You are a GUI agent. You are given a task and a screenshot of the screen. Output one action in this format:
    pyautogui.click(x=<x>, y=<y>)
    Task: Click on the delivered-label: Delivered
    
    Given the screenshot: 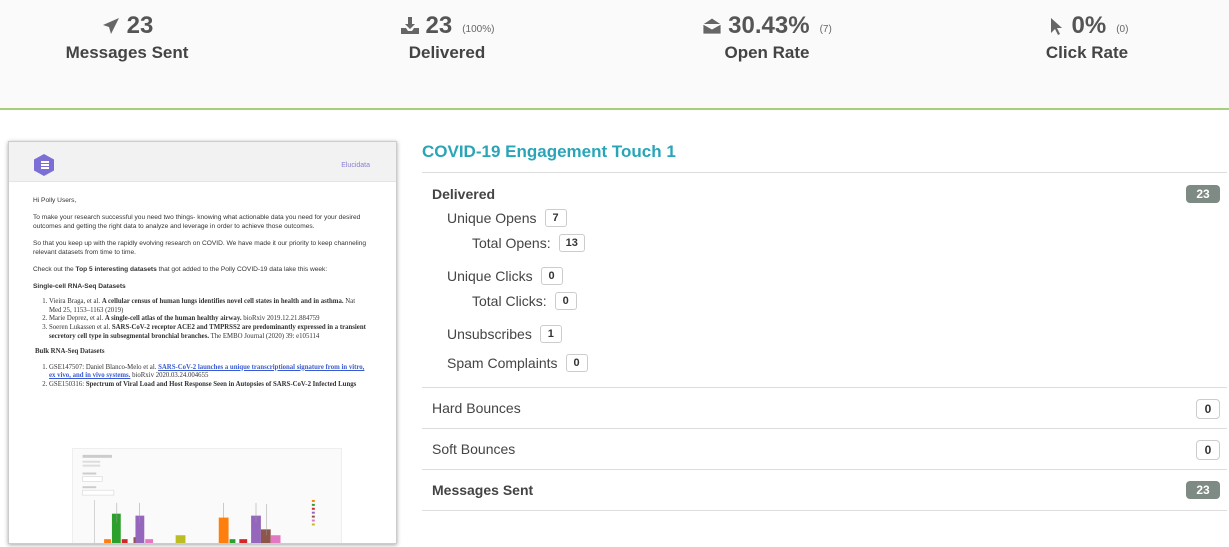 What is the action you would take?
    pyautogui.click(x=464, y=194)
    